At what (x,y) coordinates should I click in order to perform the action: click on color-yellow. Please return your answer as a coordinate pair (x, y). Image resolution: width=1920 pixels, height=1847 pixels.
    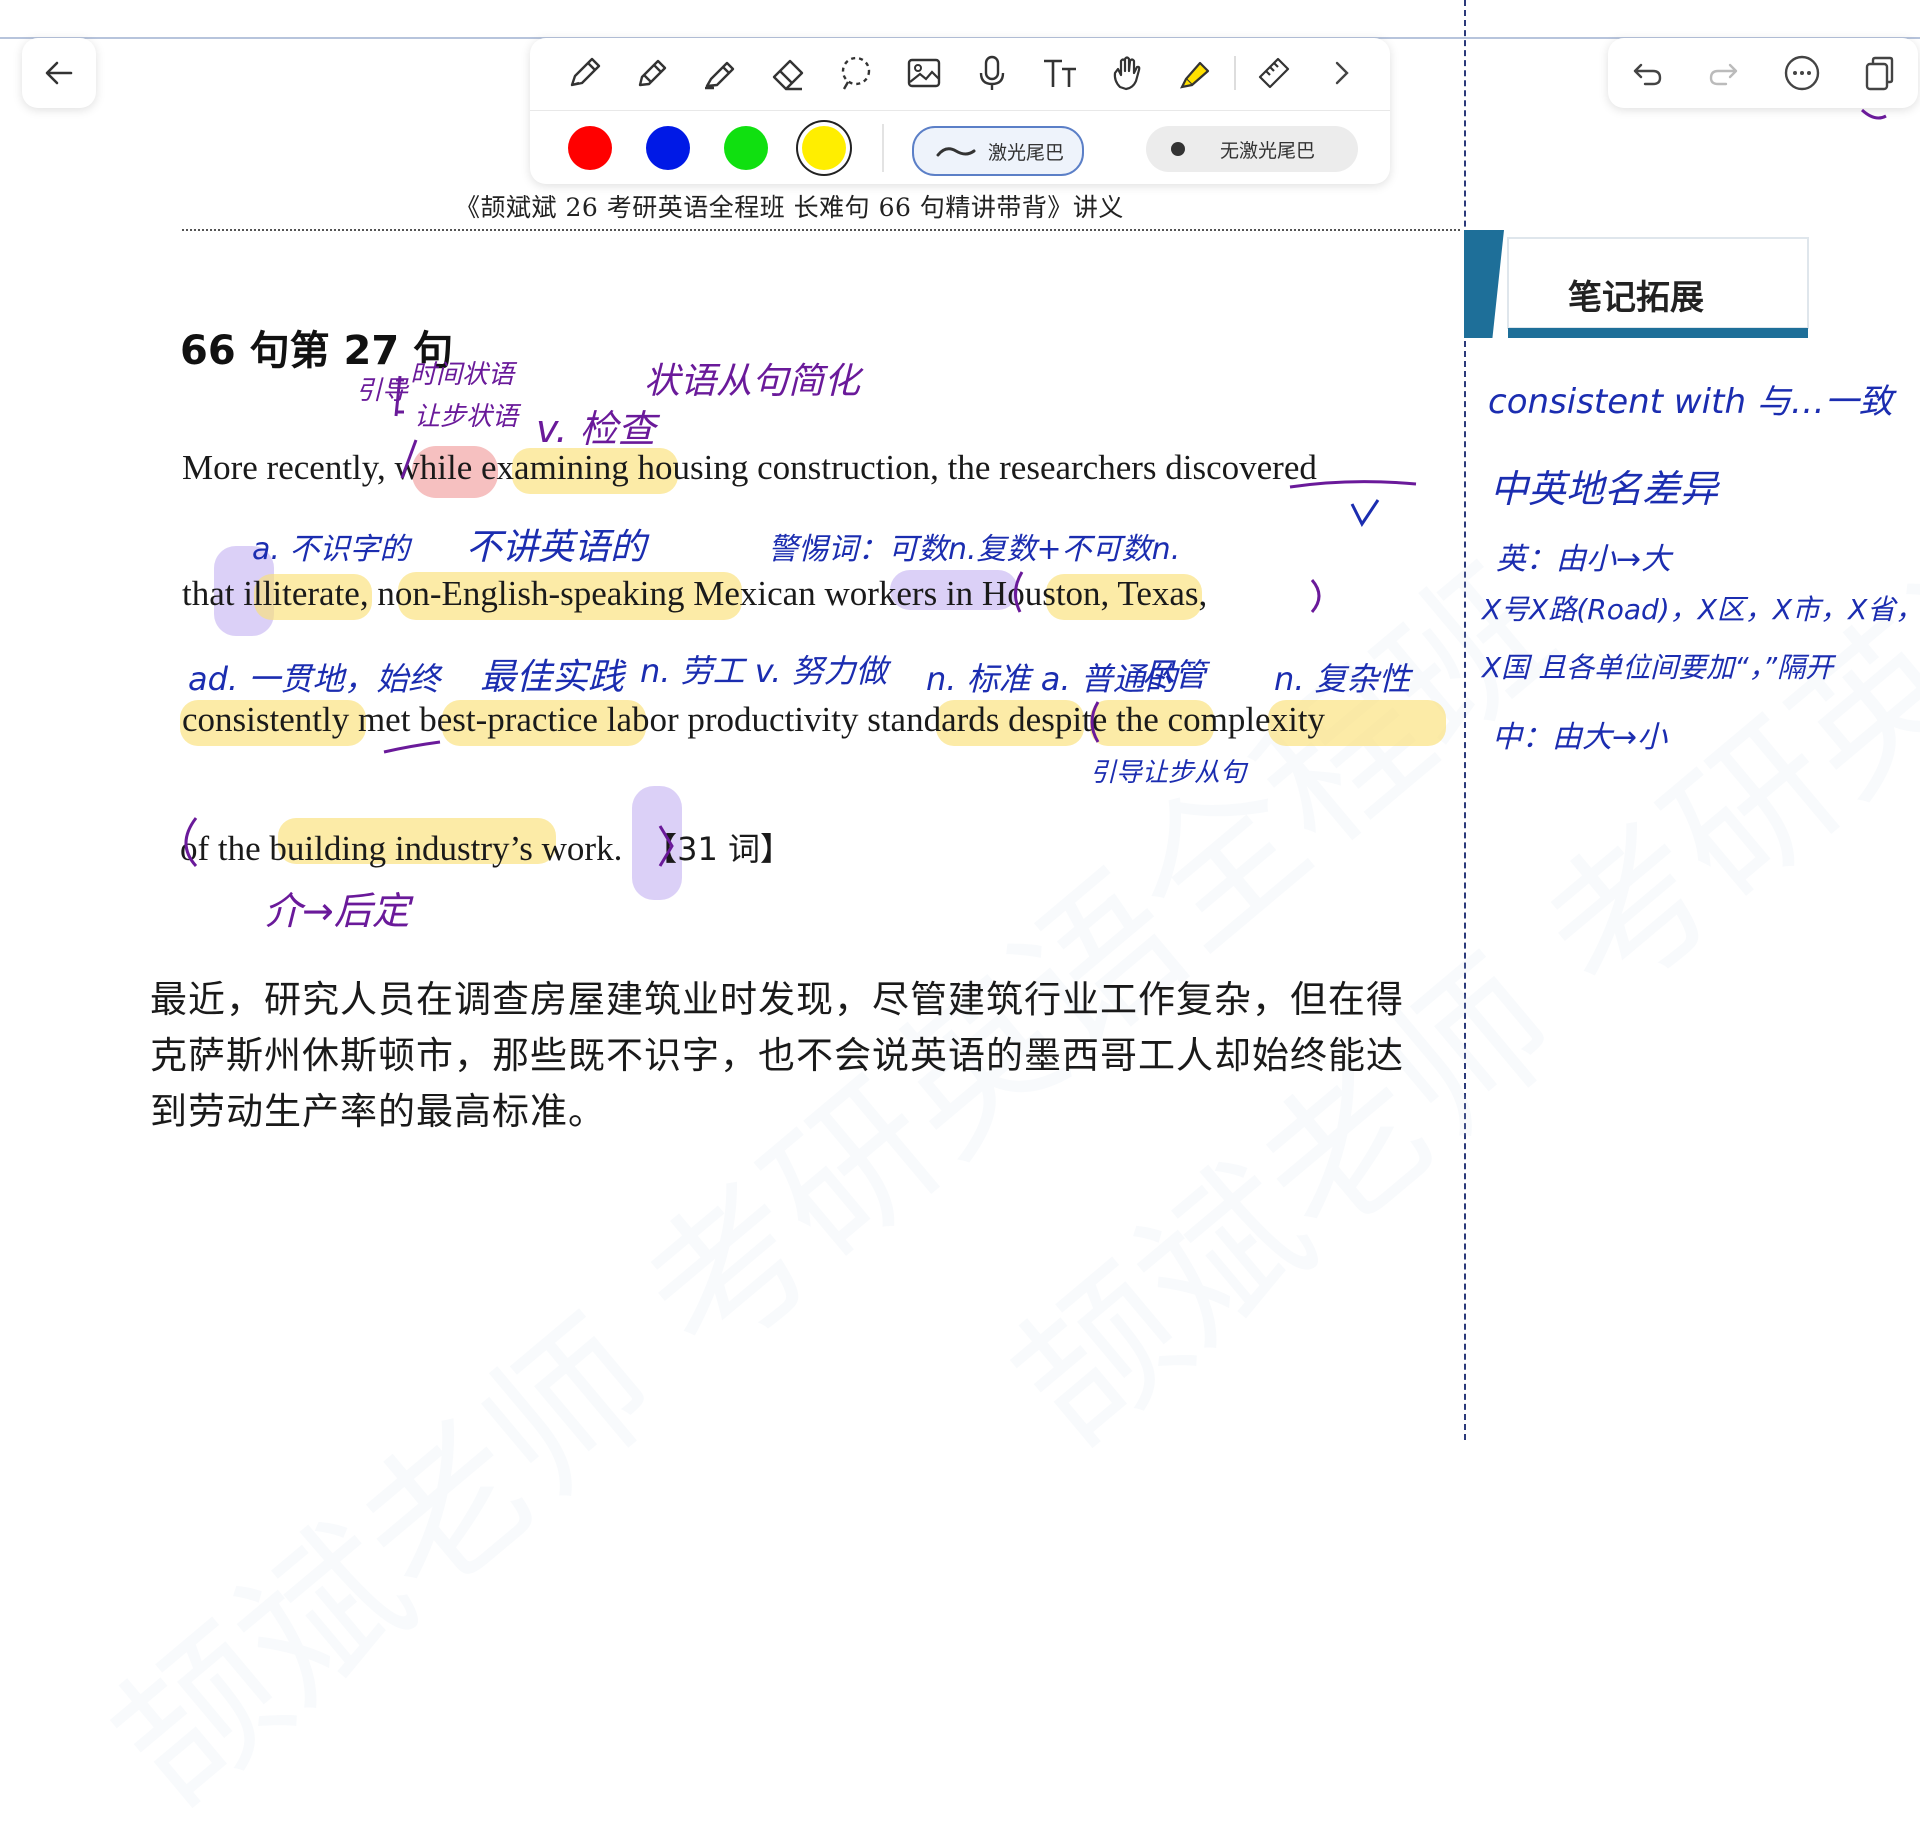
    Looking at the image, I should click on (824, 148).